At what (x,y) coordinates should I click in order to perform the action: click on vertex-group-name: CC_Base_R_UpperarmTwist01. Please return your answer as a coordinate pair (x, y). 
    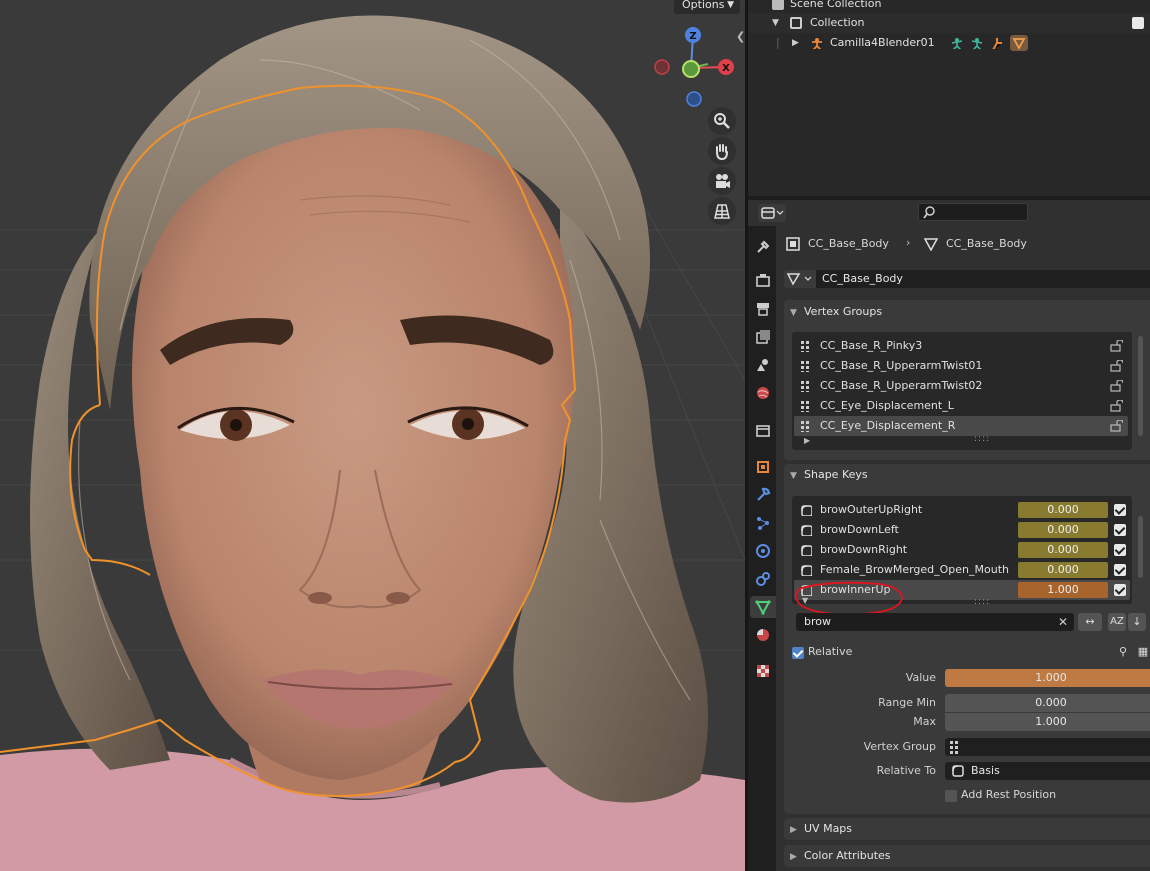
    Looking at the image, I should click on (901, 365).